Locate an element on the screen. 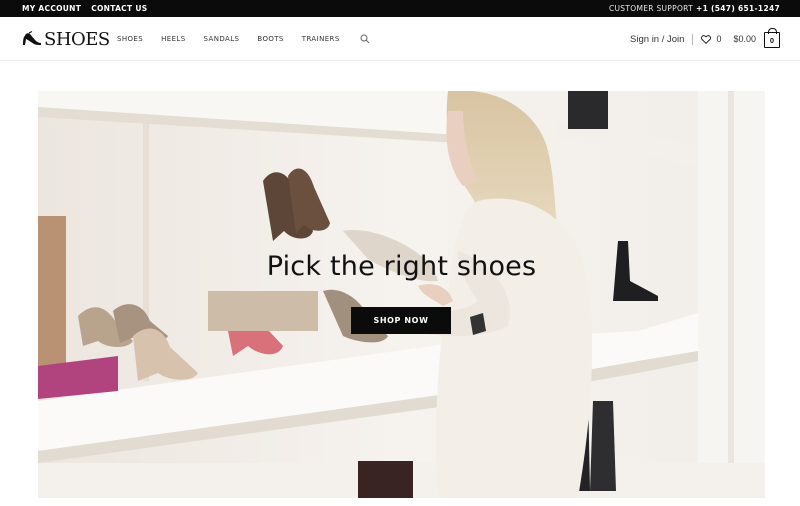 This screenshot has width=800, height=506. wishlist-button: 0 is located at coordinates (711, 39).